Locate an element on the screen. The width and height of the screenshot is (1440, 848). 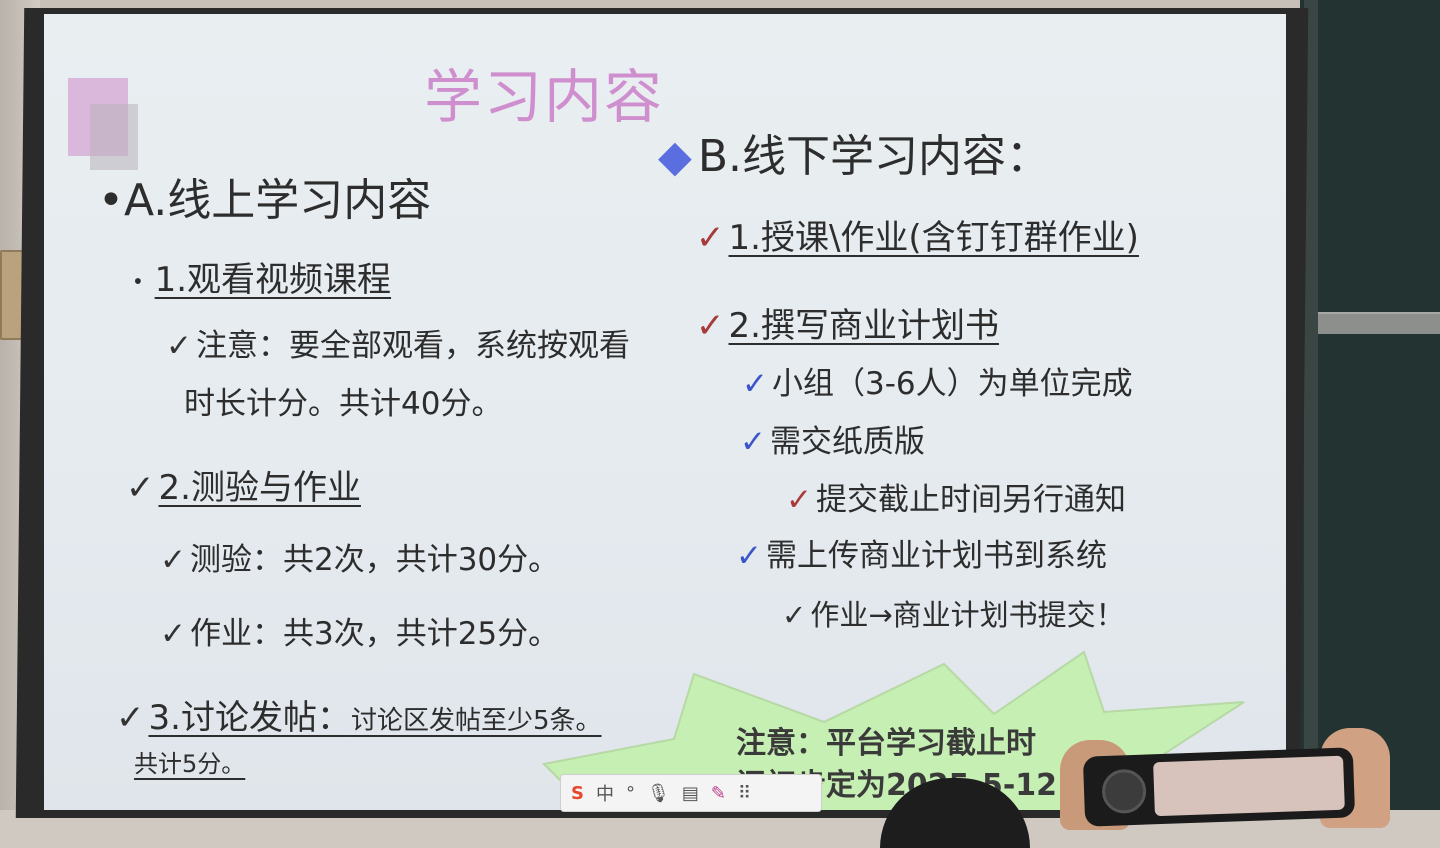
language-toggle: 中 is located at coordinates (605, 793).